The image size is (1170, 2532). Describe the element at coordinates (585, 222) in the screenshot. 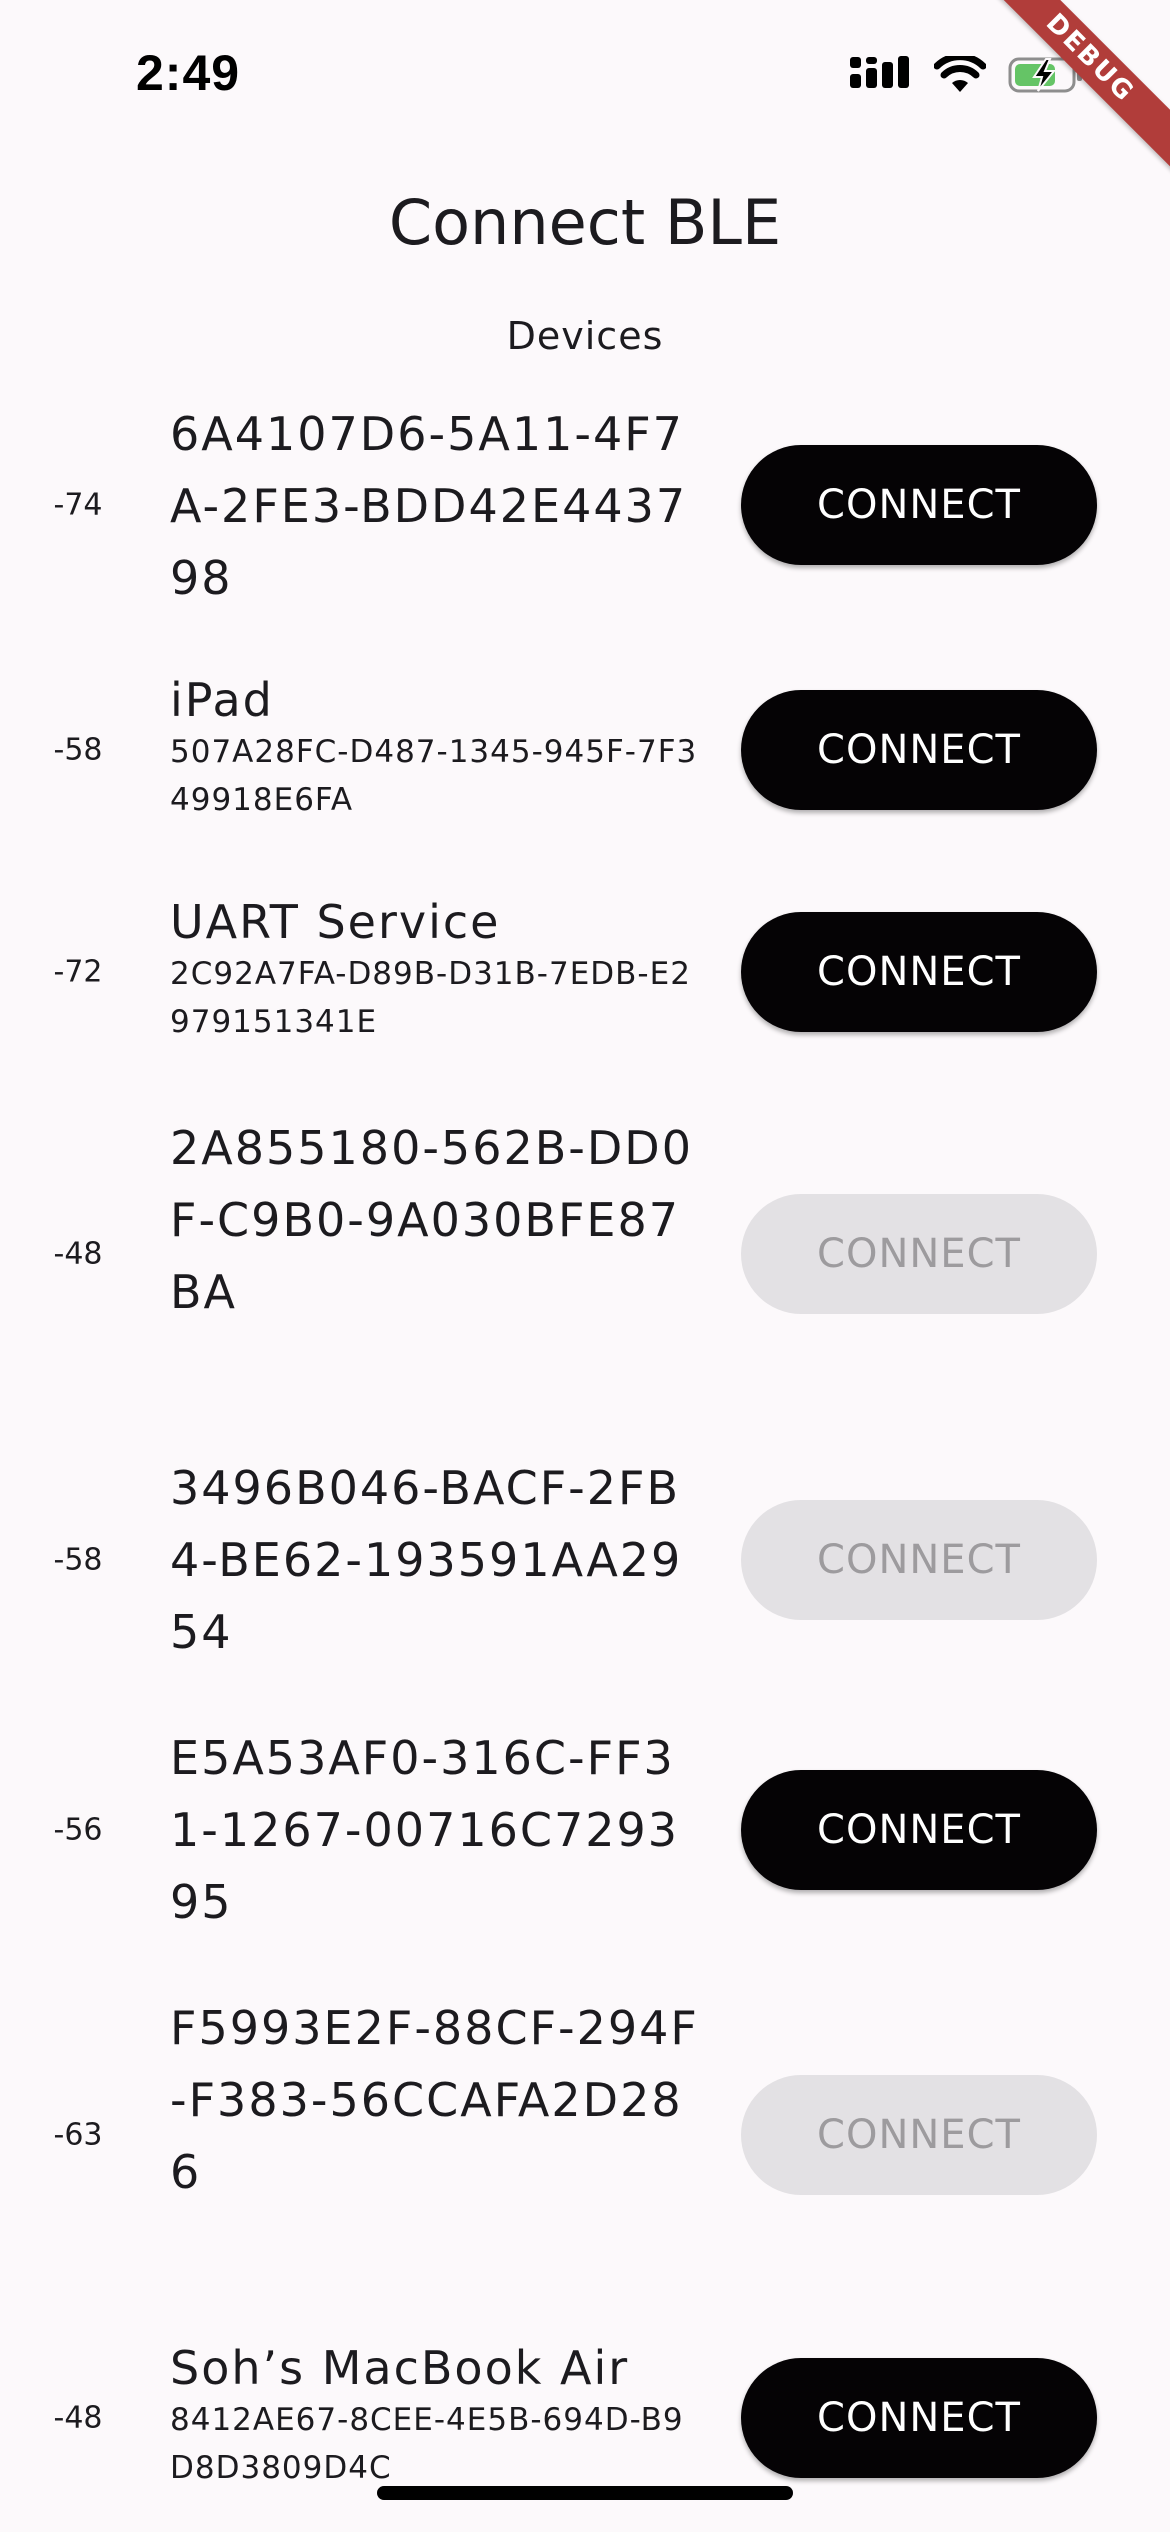

I see `page-title: Connect BLE` at that location.